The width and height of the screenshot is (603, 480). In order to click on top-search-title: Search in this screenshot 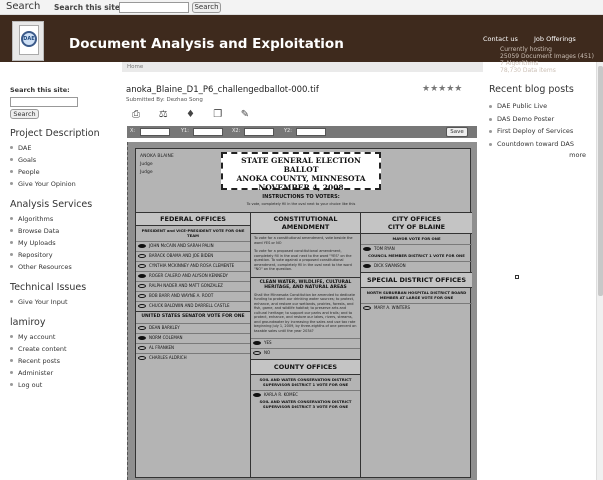, I will do `click(23, 6)`.